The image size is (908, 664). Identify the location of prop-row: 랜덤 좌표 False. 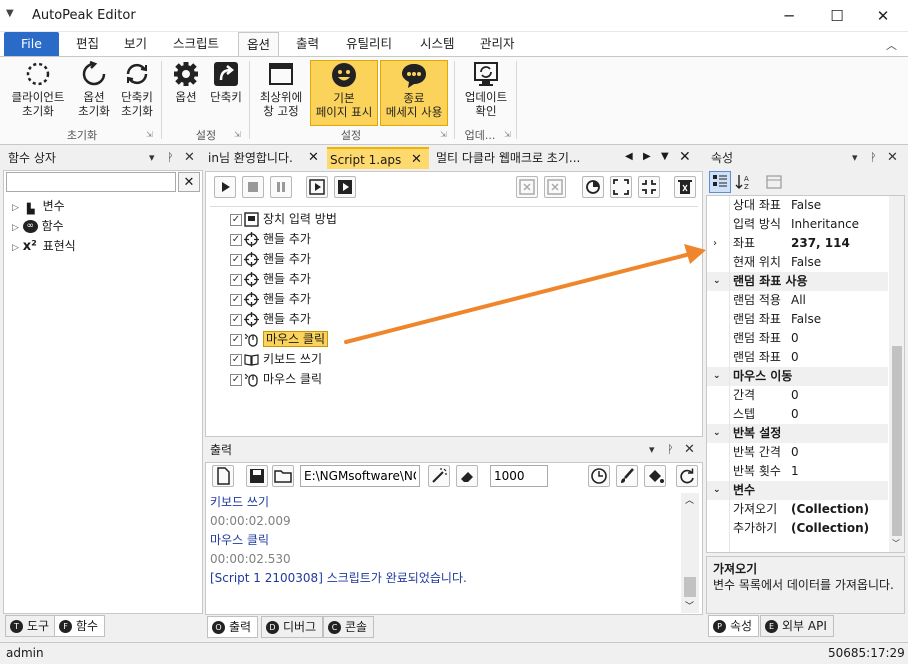
(797, 319).